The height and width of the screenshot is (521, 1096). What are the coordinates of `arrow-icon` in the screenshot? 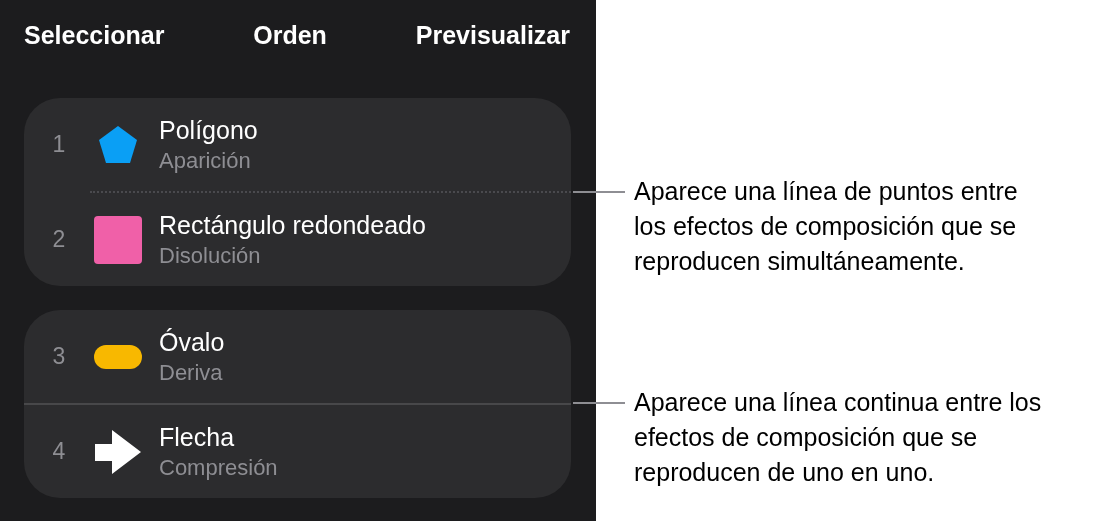 It's located at (118, 451).